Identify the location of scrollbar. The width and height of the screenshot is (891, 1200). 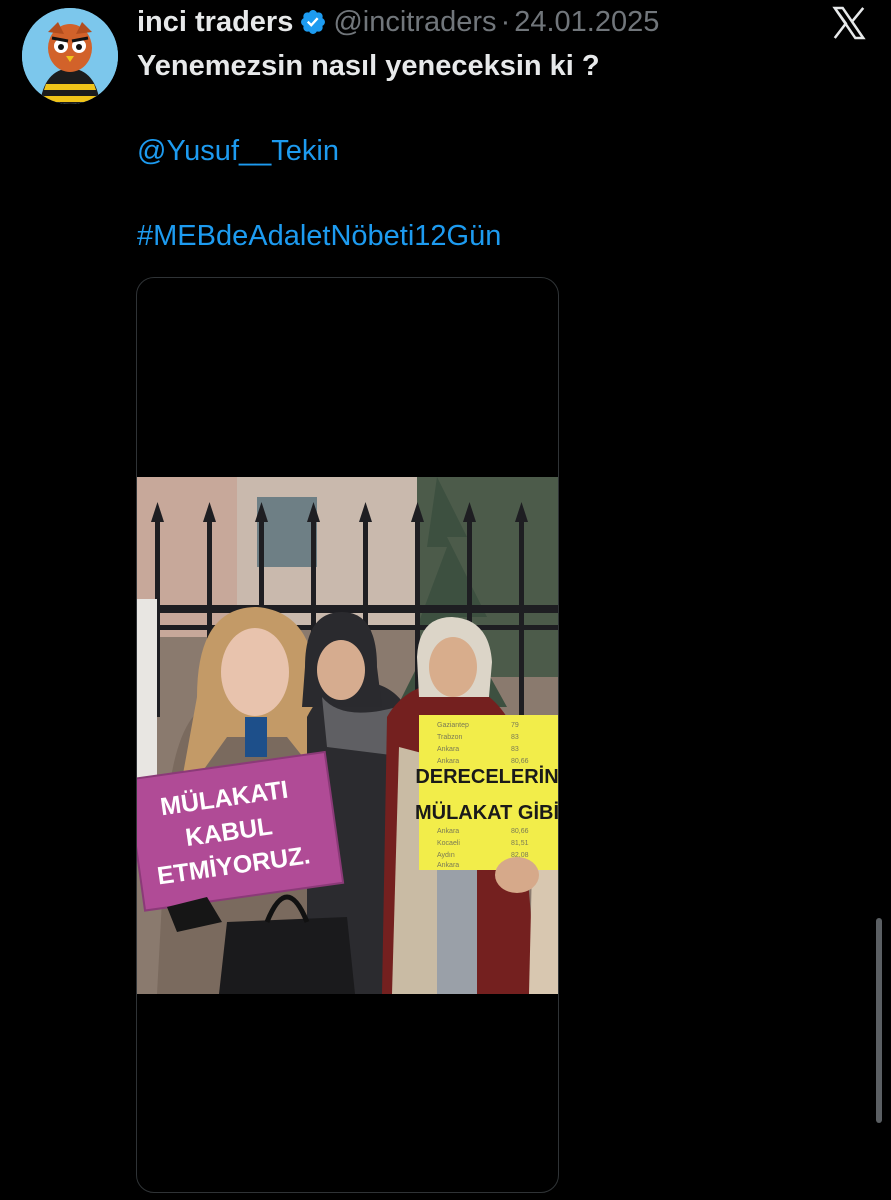
(879, 1020).